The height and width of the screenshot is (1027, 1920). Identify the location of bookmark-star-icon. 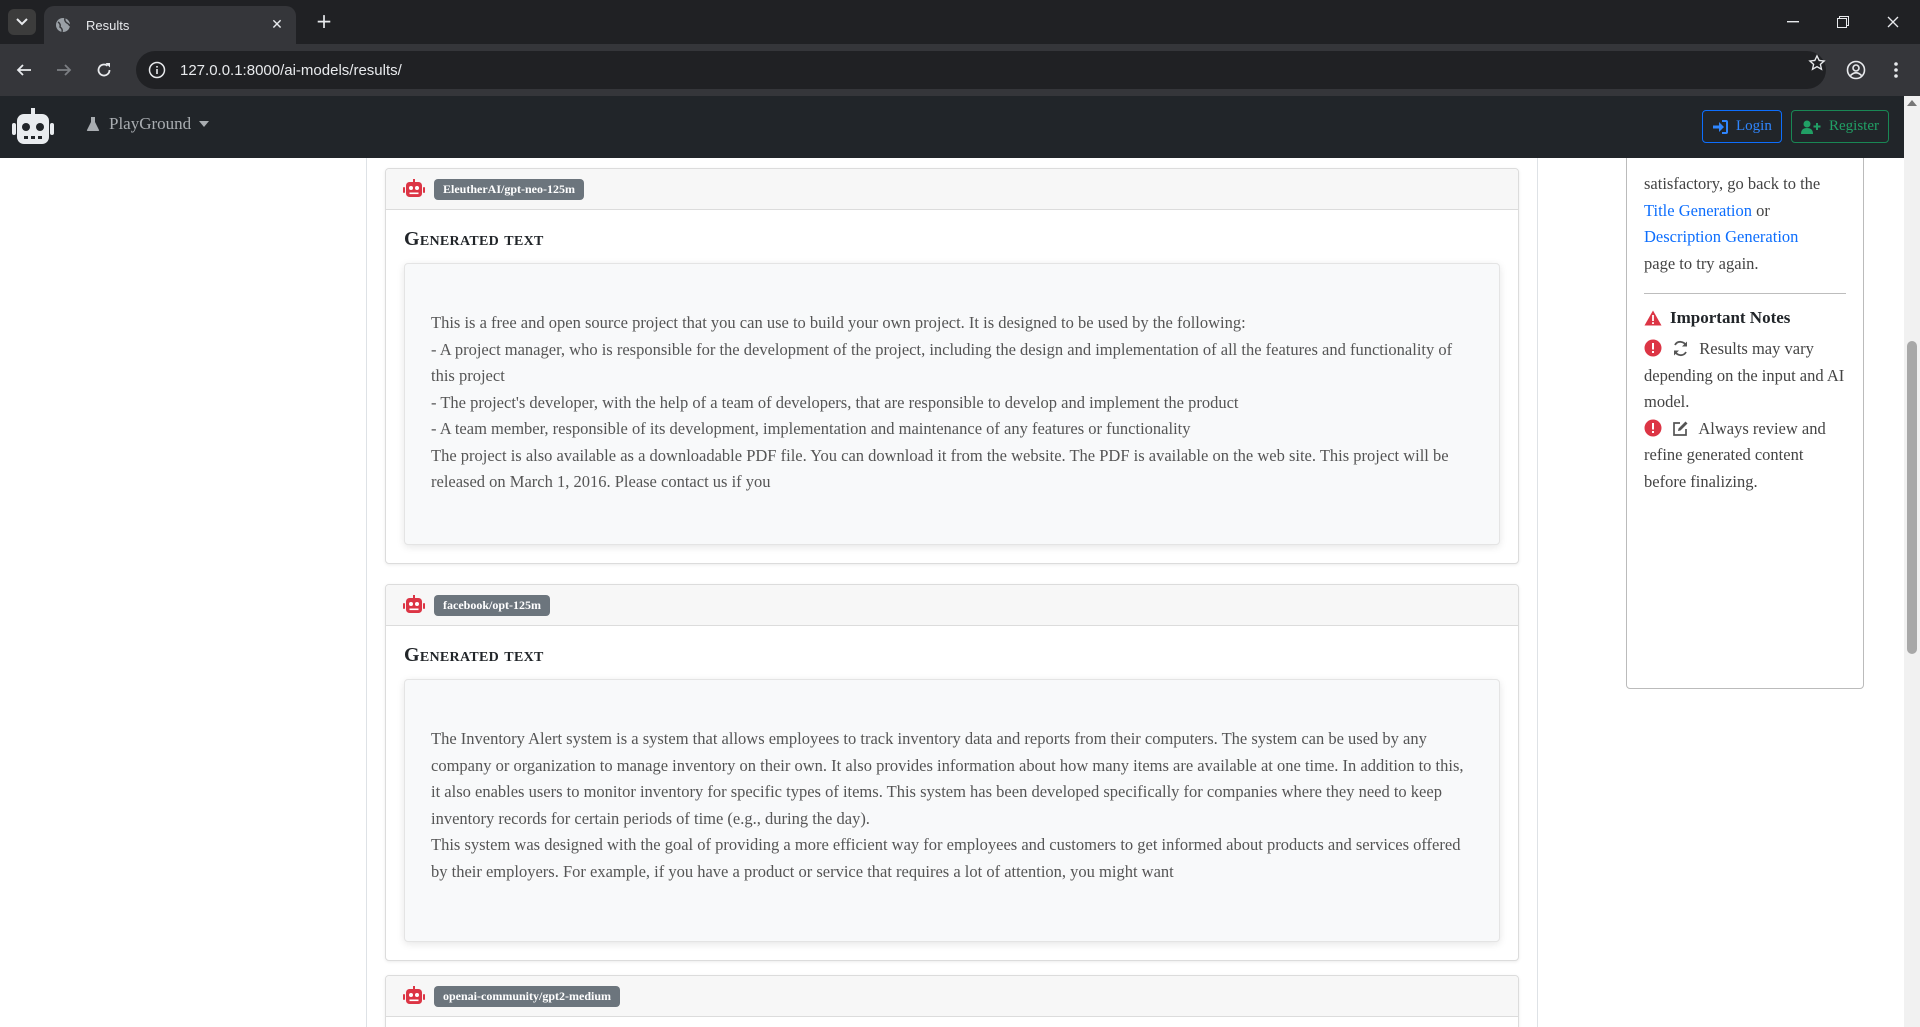
(1817, 63).